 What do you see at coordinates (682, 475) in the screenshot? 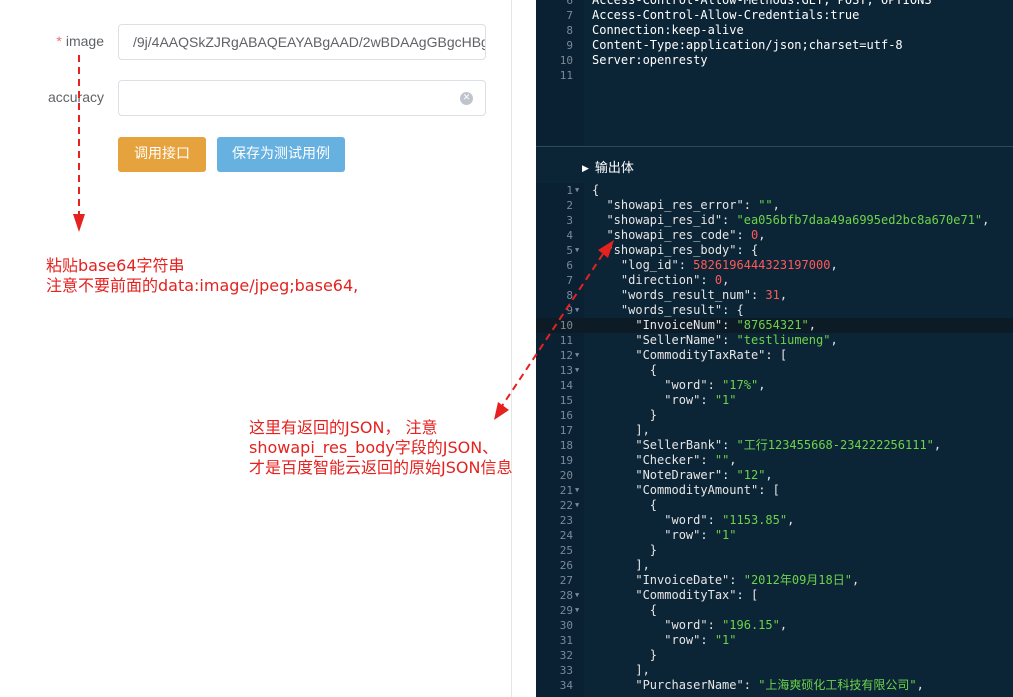
I see `code-text: "NoteDrawer": "12",` at bounding box center [682, 475].